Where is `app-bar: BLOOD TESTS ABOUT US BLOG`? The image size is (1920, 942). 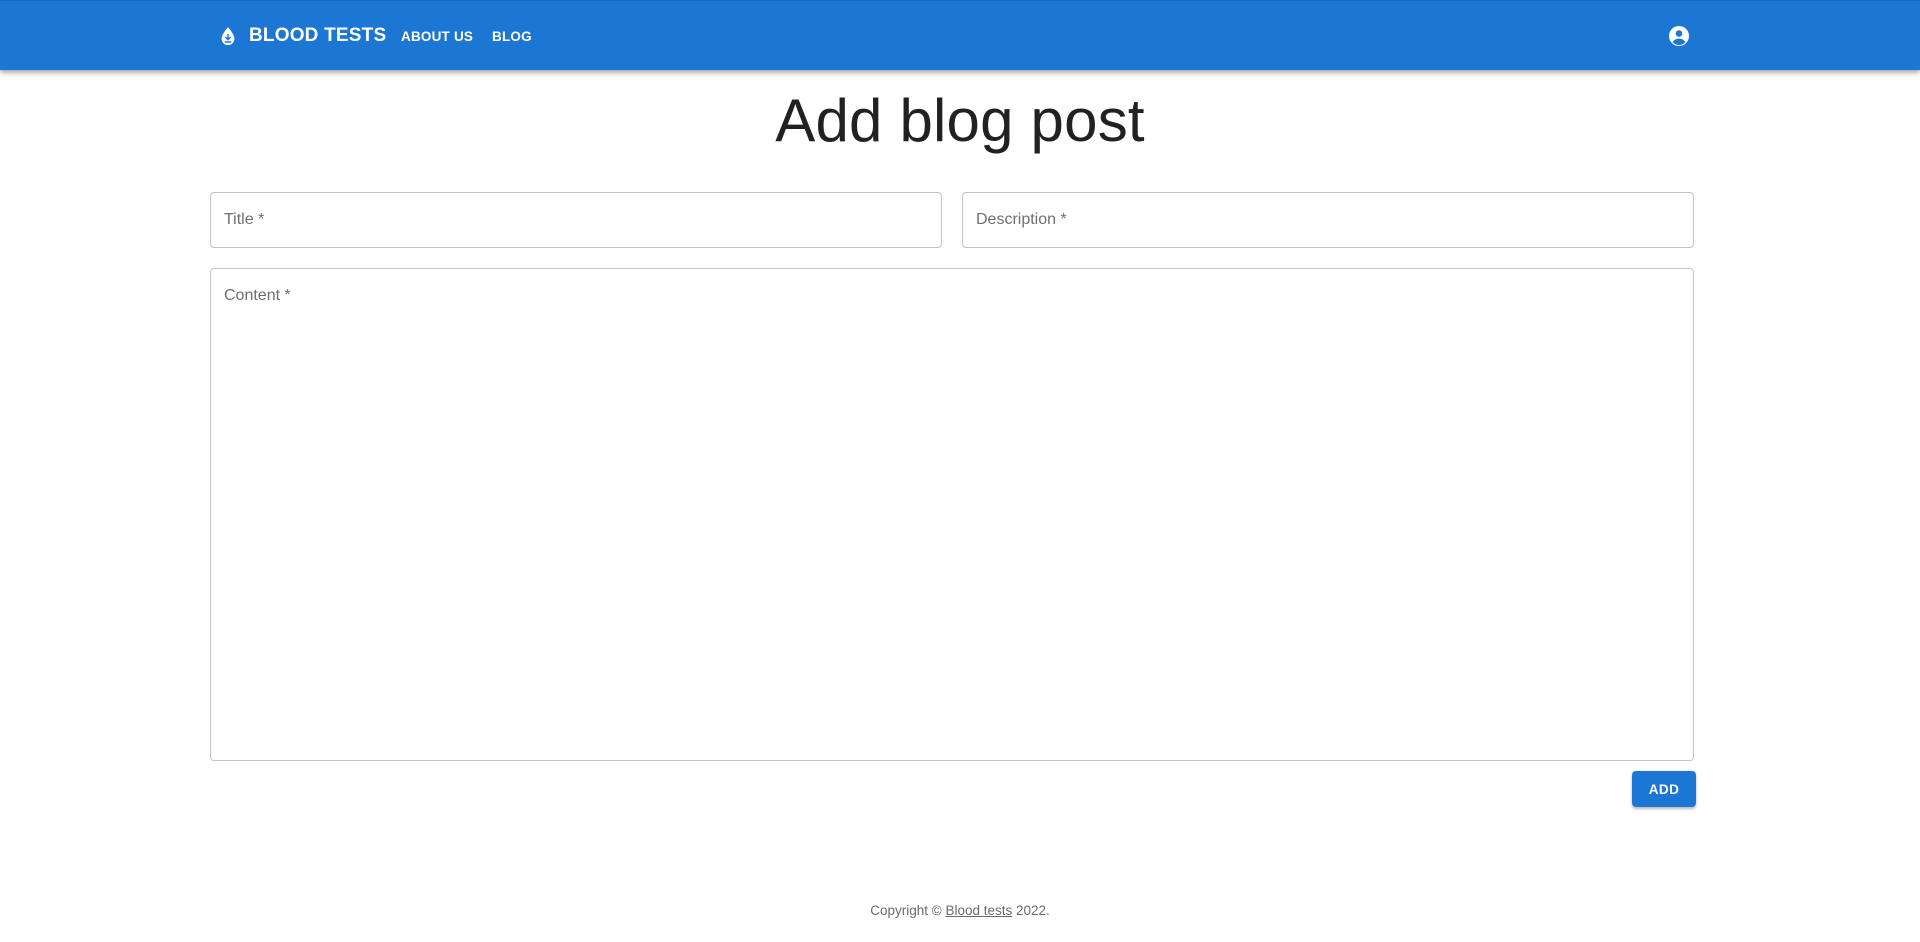
app-bar: BLOOD TESTS ABOUT US BLOG is located at coordinates (960, 35).